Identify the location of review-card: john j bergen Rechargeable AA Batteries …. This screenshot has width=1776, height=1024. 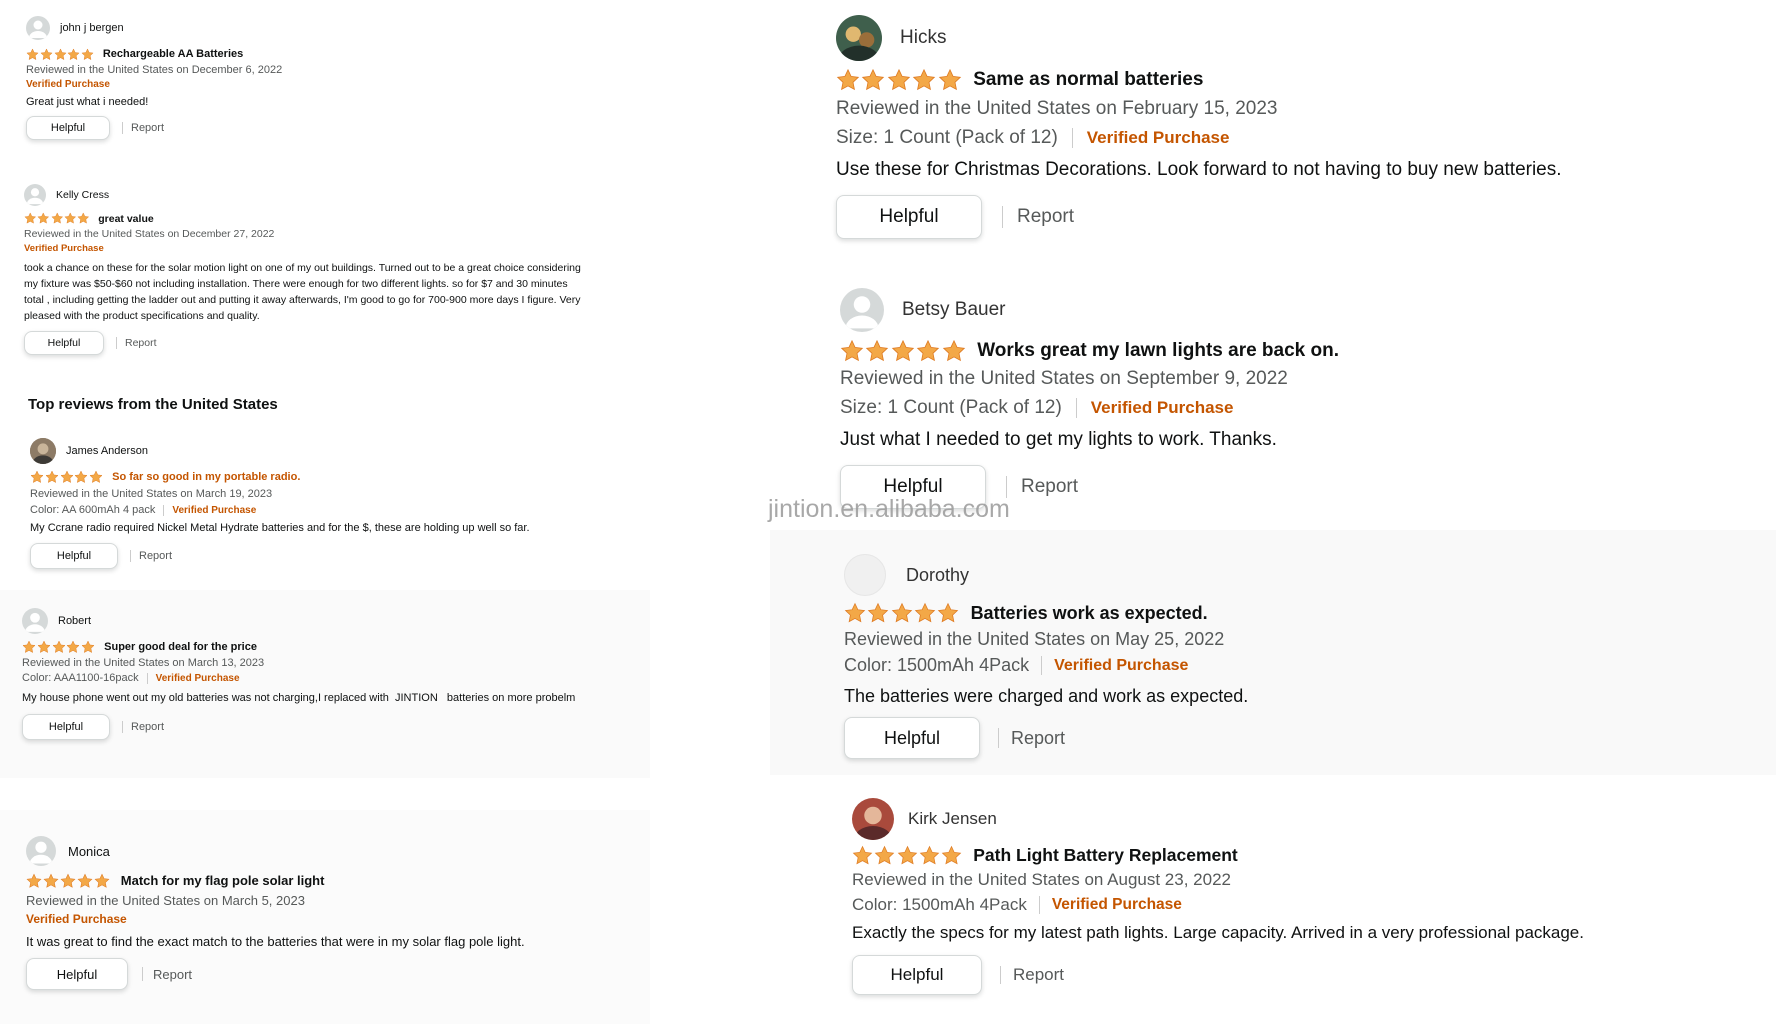
(326, 78).